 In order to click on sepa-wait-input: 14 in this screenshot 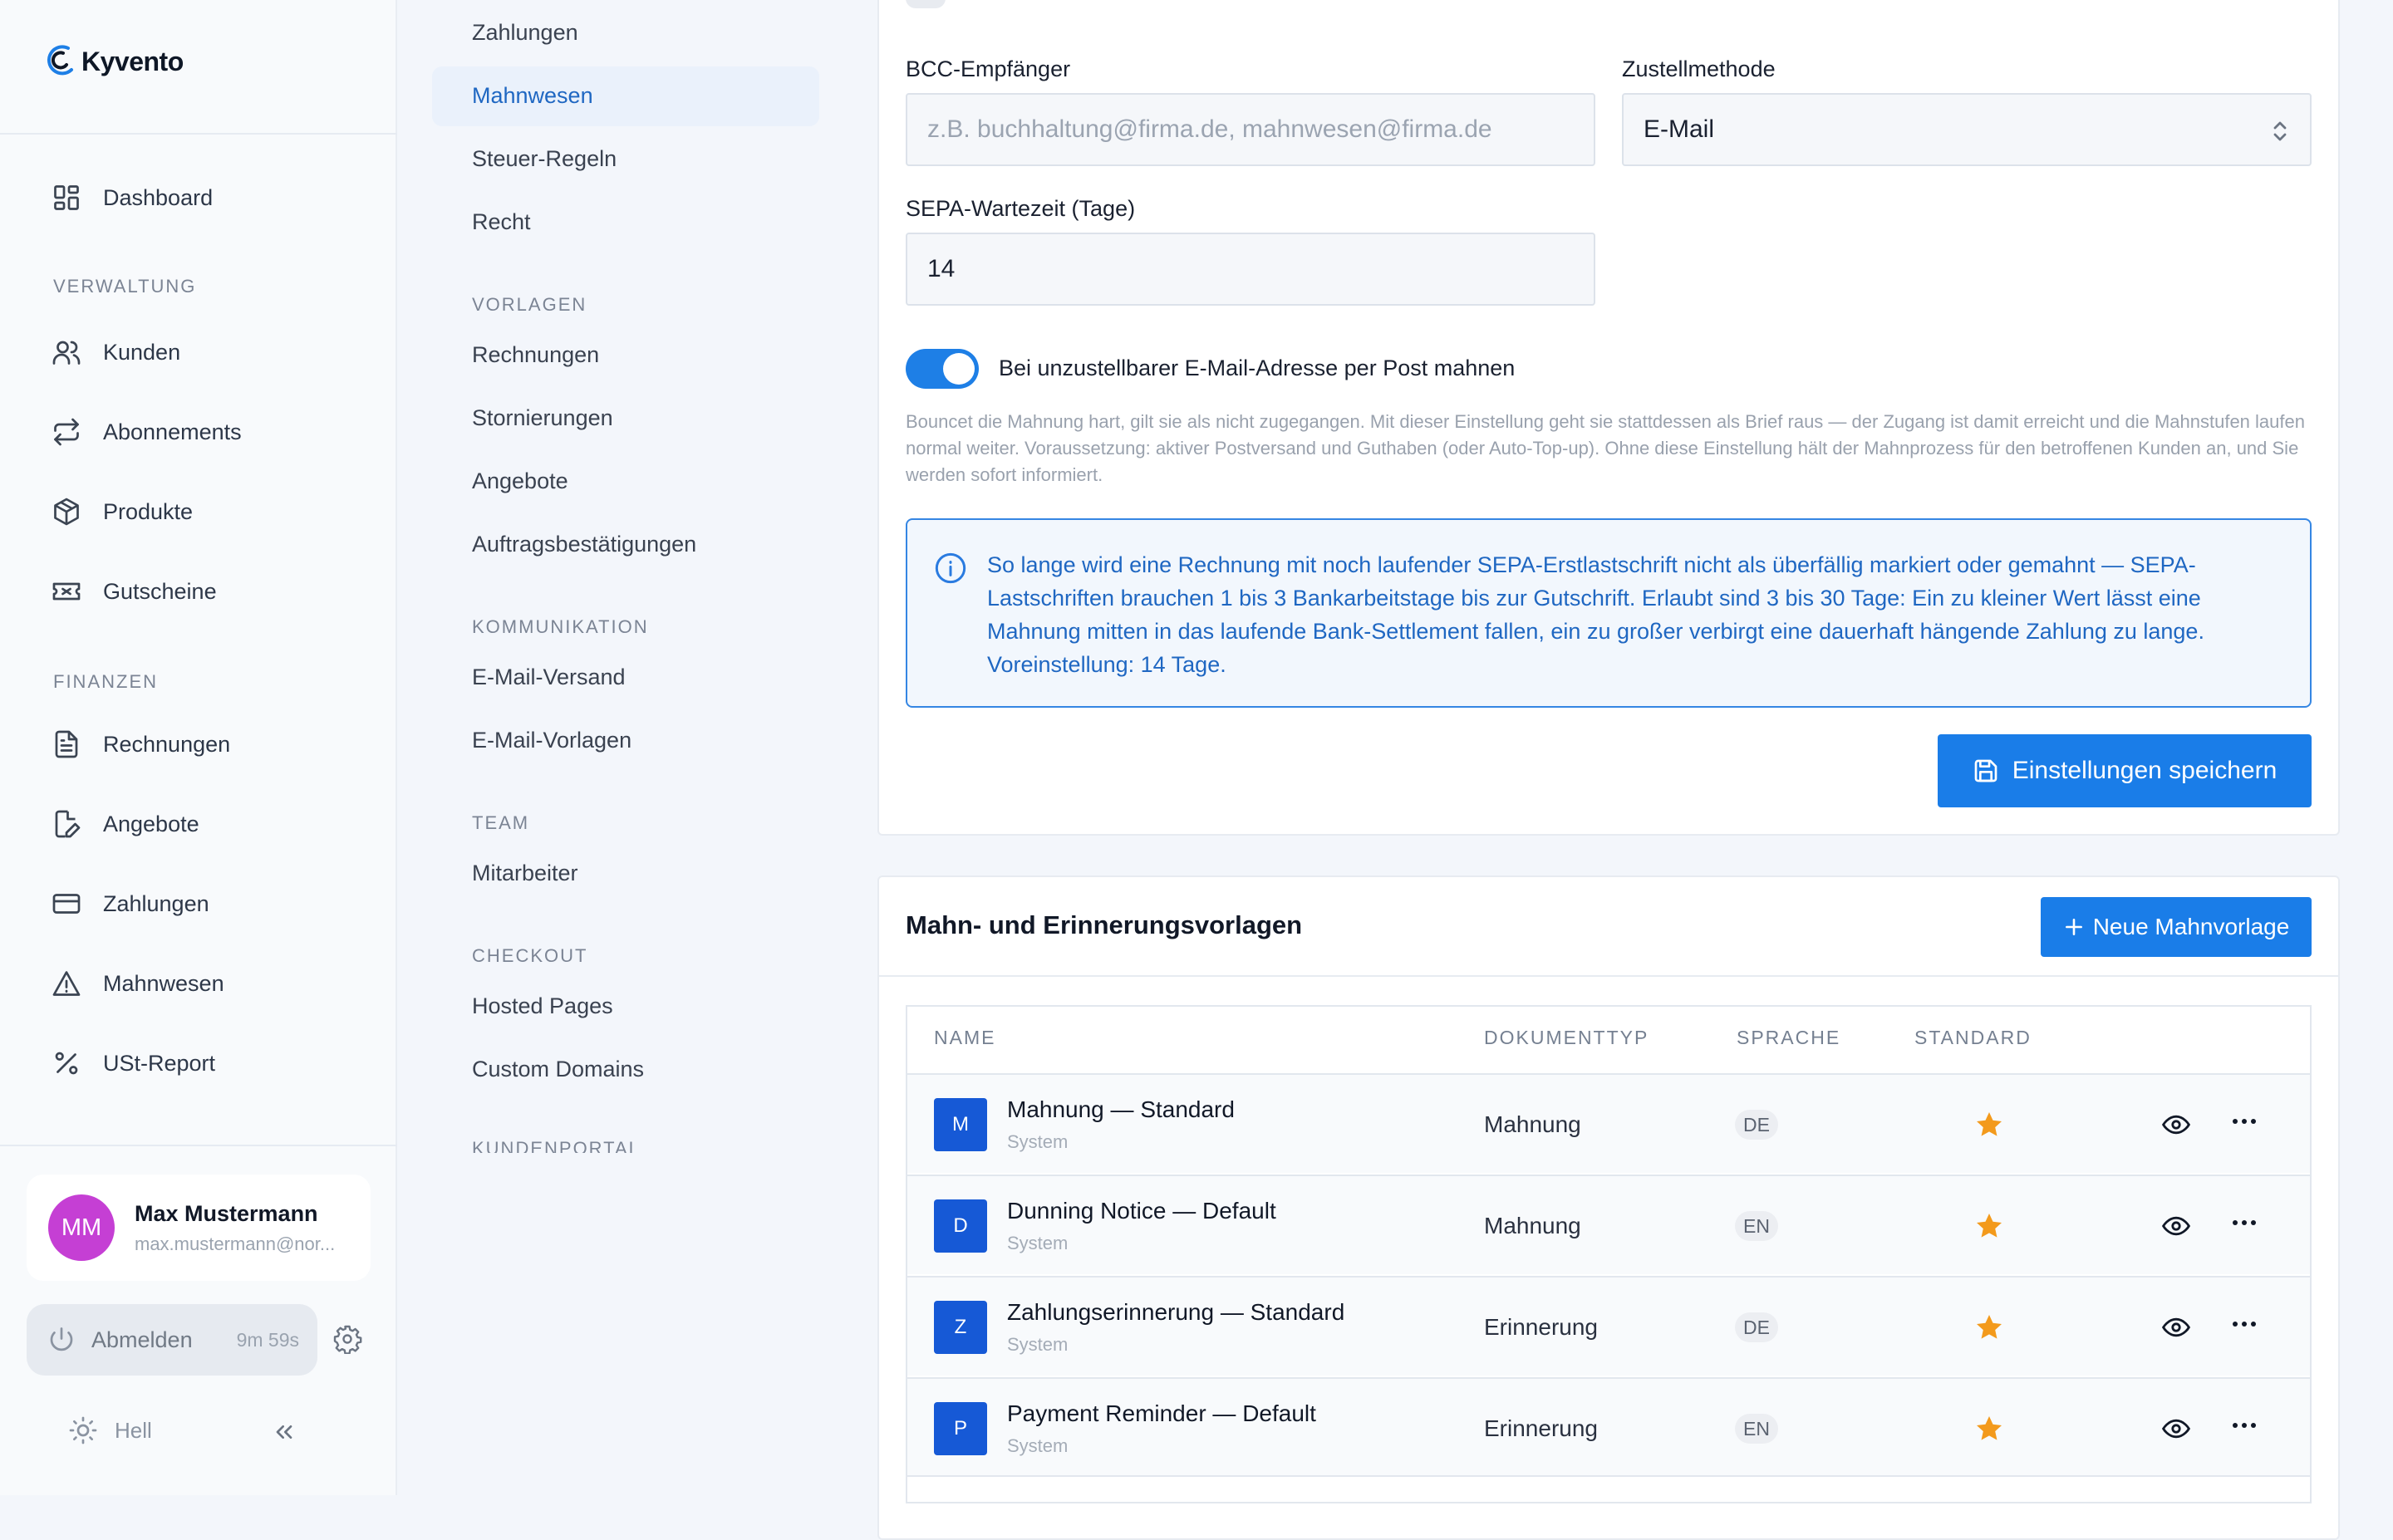, I will do `click(1250, 269)`.